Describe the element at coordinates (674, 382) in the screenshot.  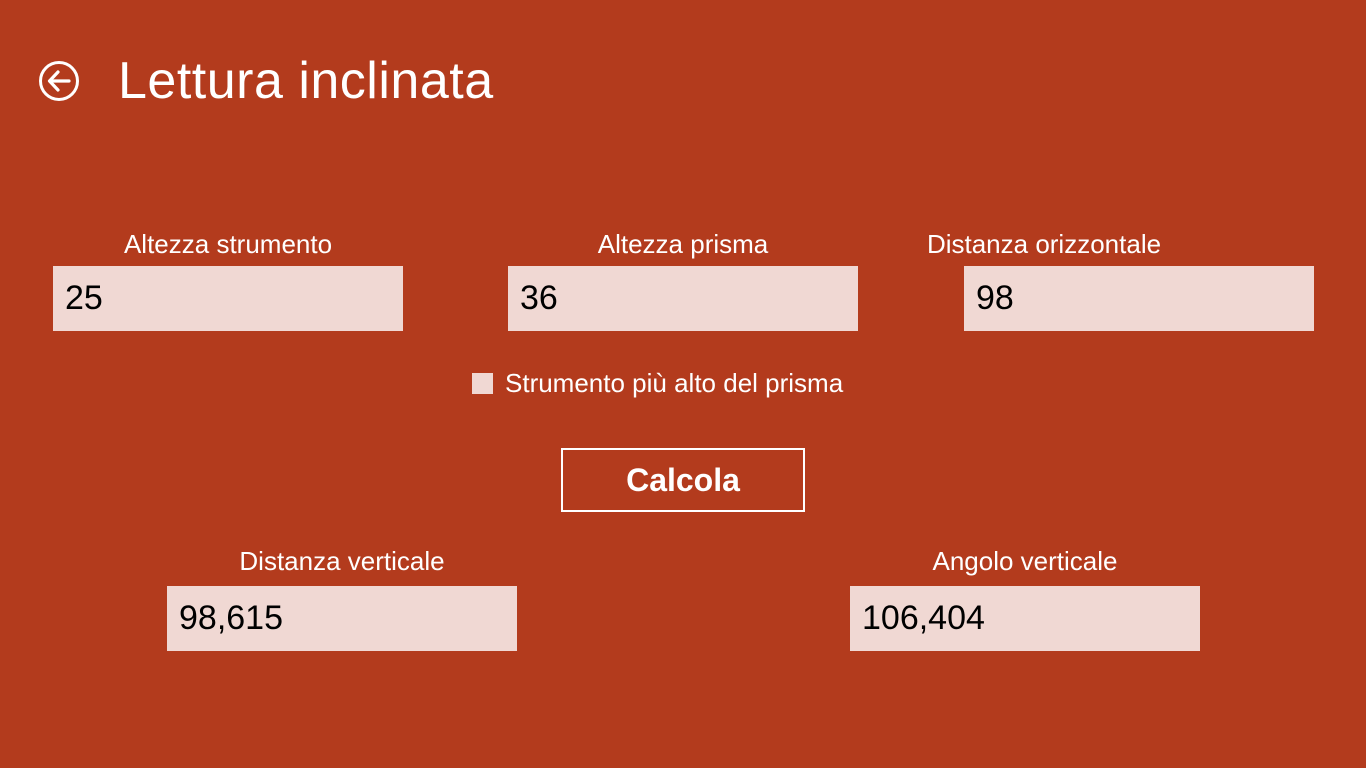
I see `checkbox-label: Strumento più alto del prisma` at that location.